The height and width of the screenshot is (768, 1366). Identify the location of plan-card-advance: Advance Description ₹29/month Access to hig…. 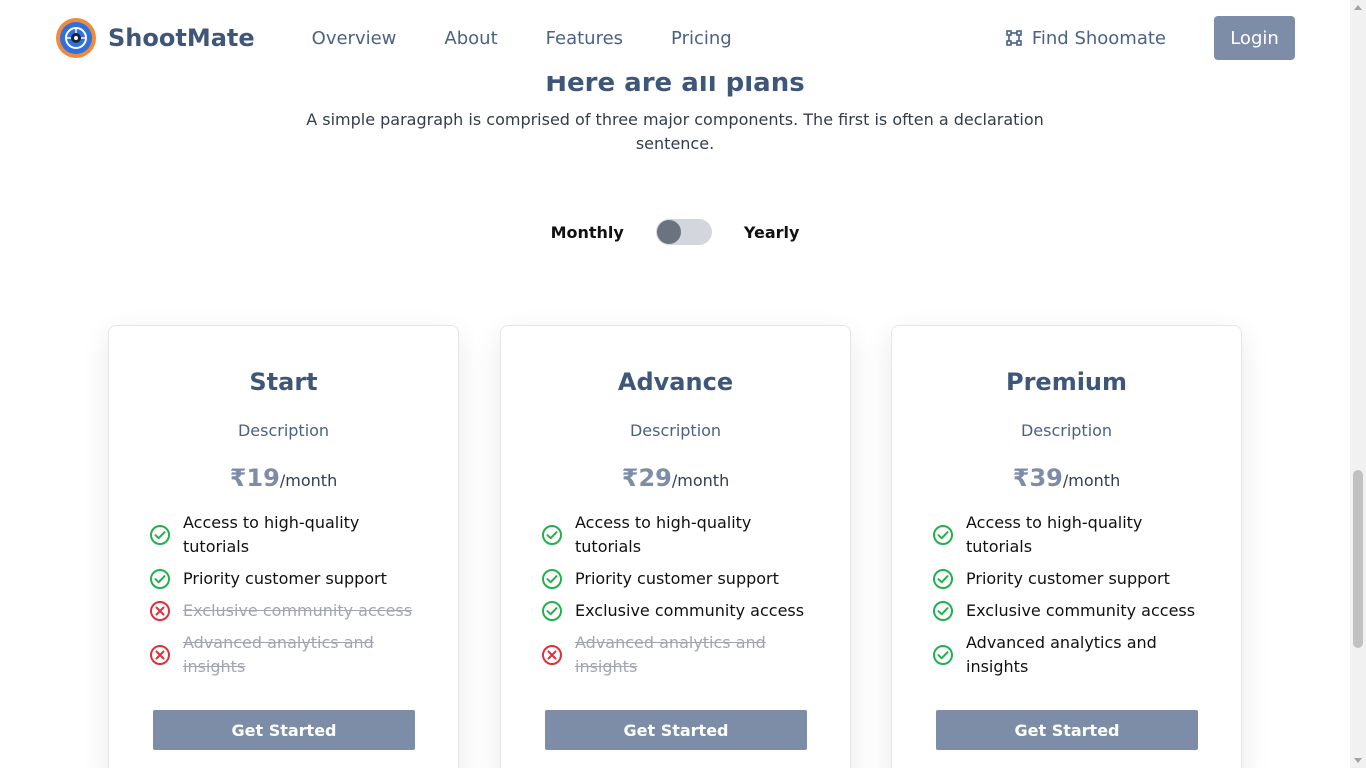
(675, 546).